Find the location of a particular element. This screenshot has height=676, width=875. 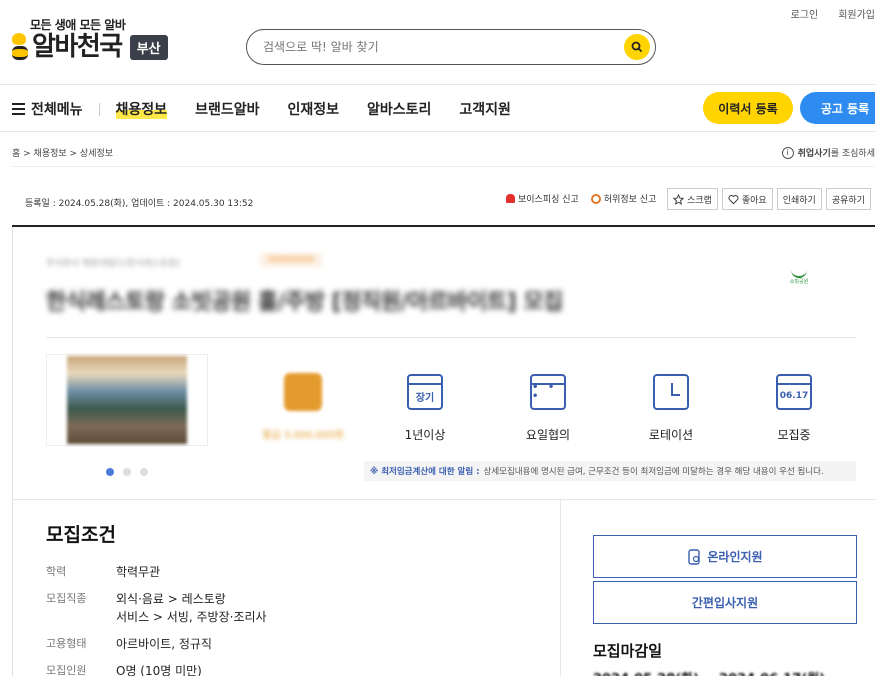

pay-icon is located at coordinates (303, 392).